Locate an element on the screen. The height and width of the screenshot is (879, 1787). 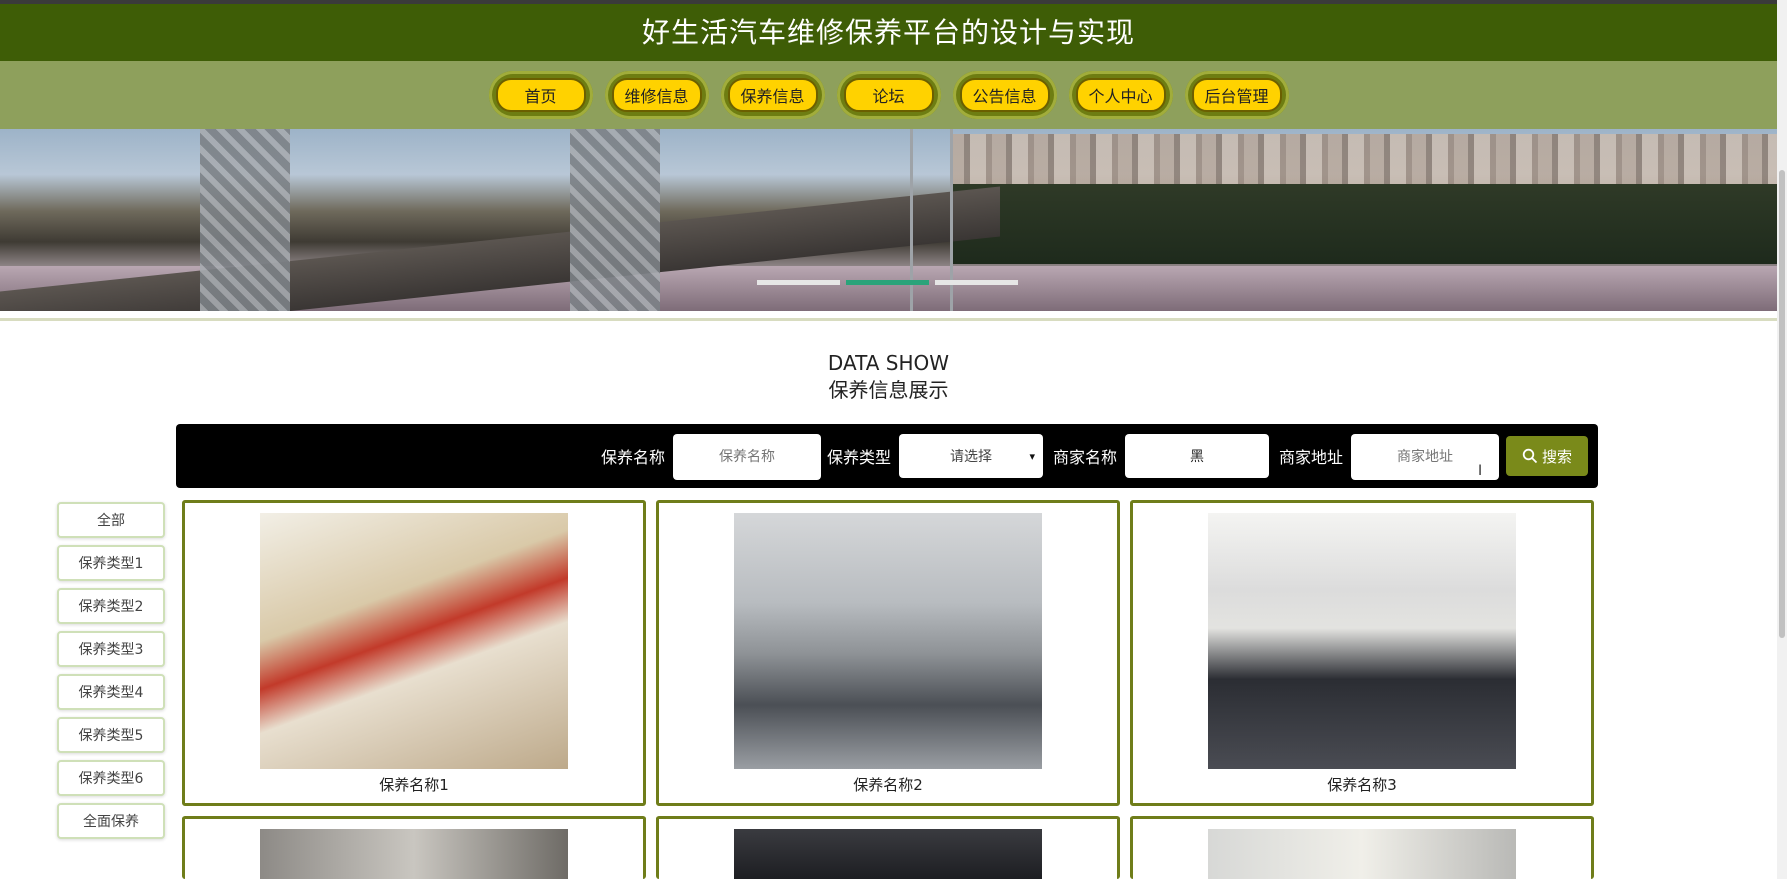
category-type-5: 保养类型5 is located at coordinates (111, 735).